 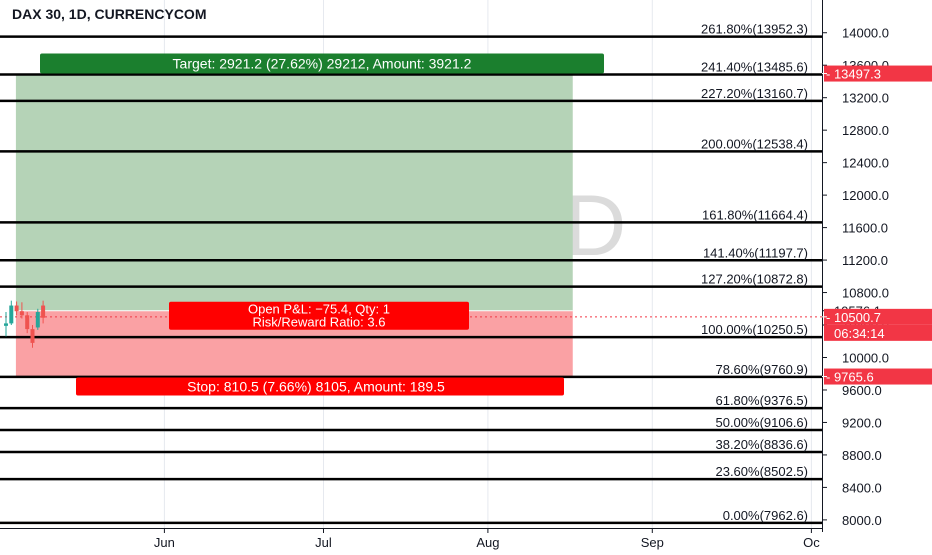 I want to click on countdown-text: 06:34:14, so click(x=859, y=333).